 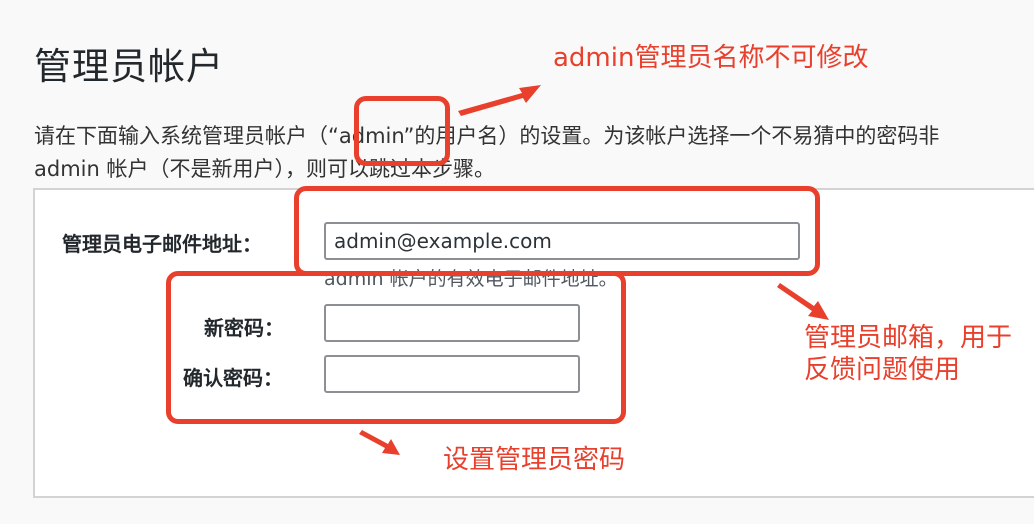 What do you see at coordinates (499, 100) in the screenshot?
I see `arrow-admin-icon` at bounding box center [499, 100].